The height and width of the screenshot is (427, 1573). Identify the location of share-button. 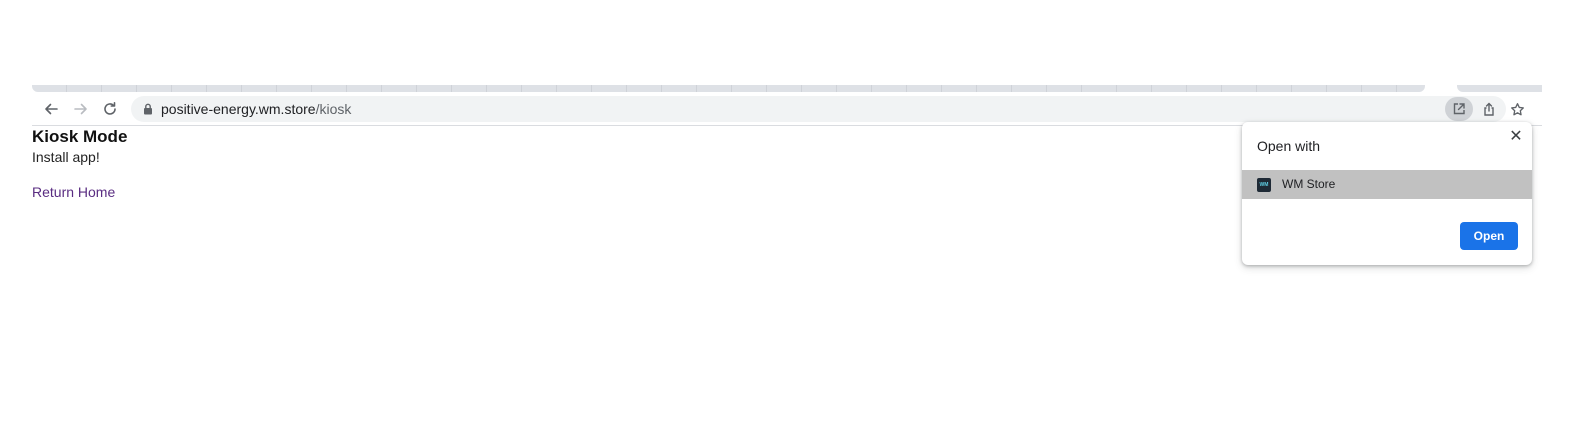
(1489, 109).